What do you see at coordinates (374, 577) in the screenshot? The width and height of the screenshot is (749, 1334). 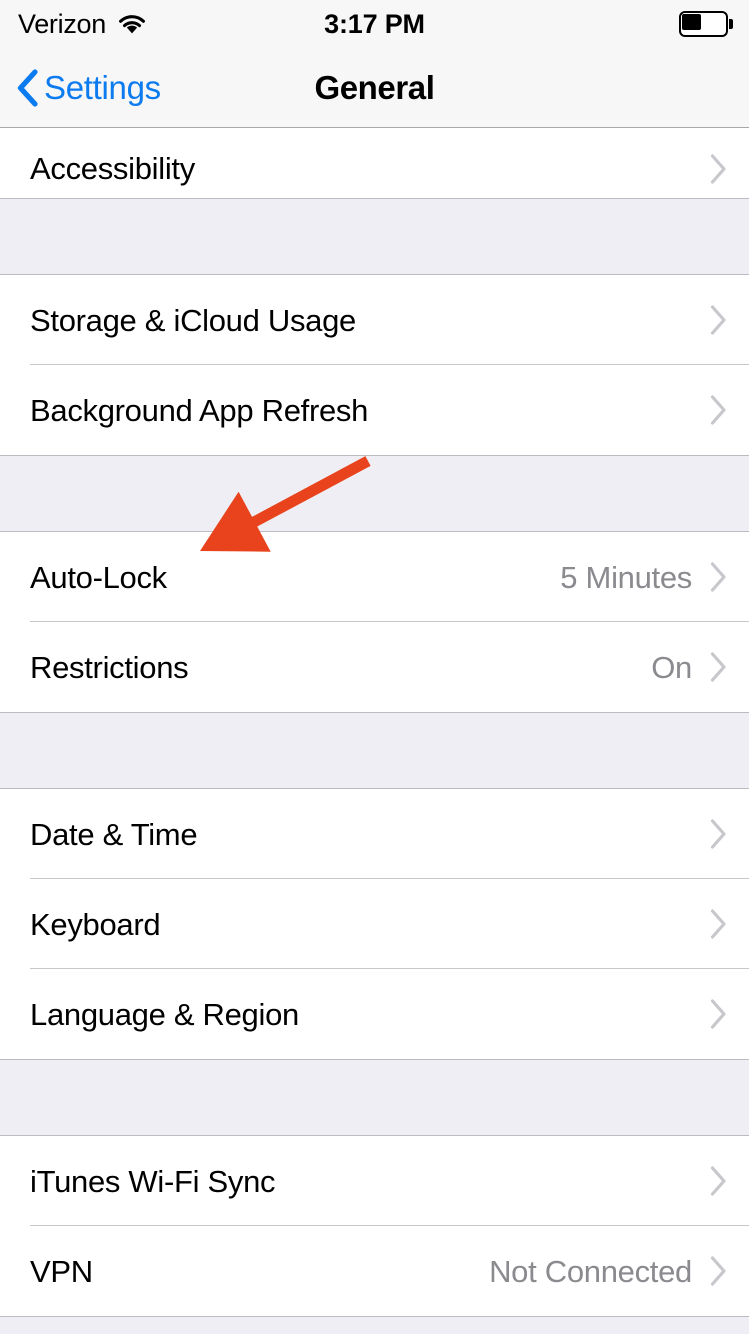 I see `settings-row: Auto-Lock 5 Minutes` at bounding box center [374, 577].